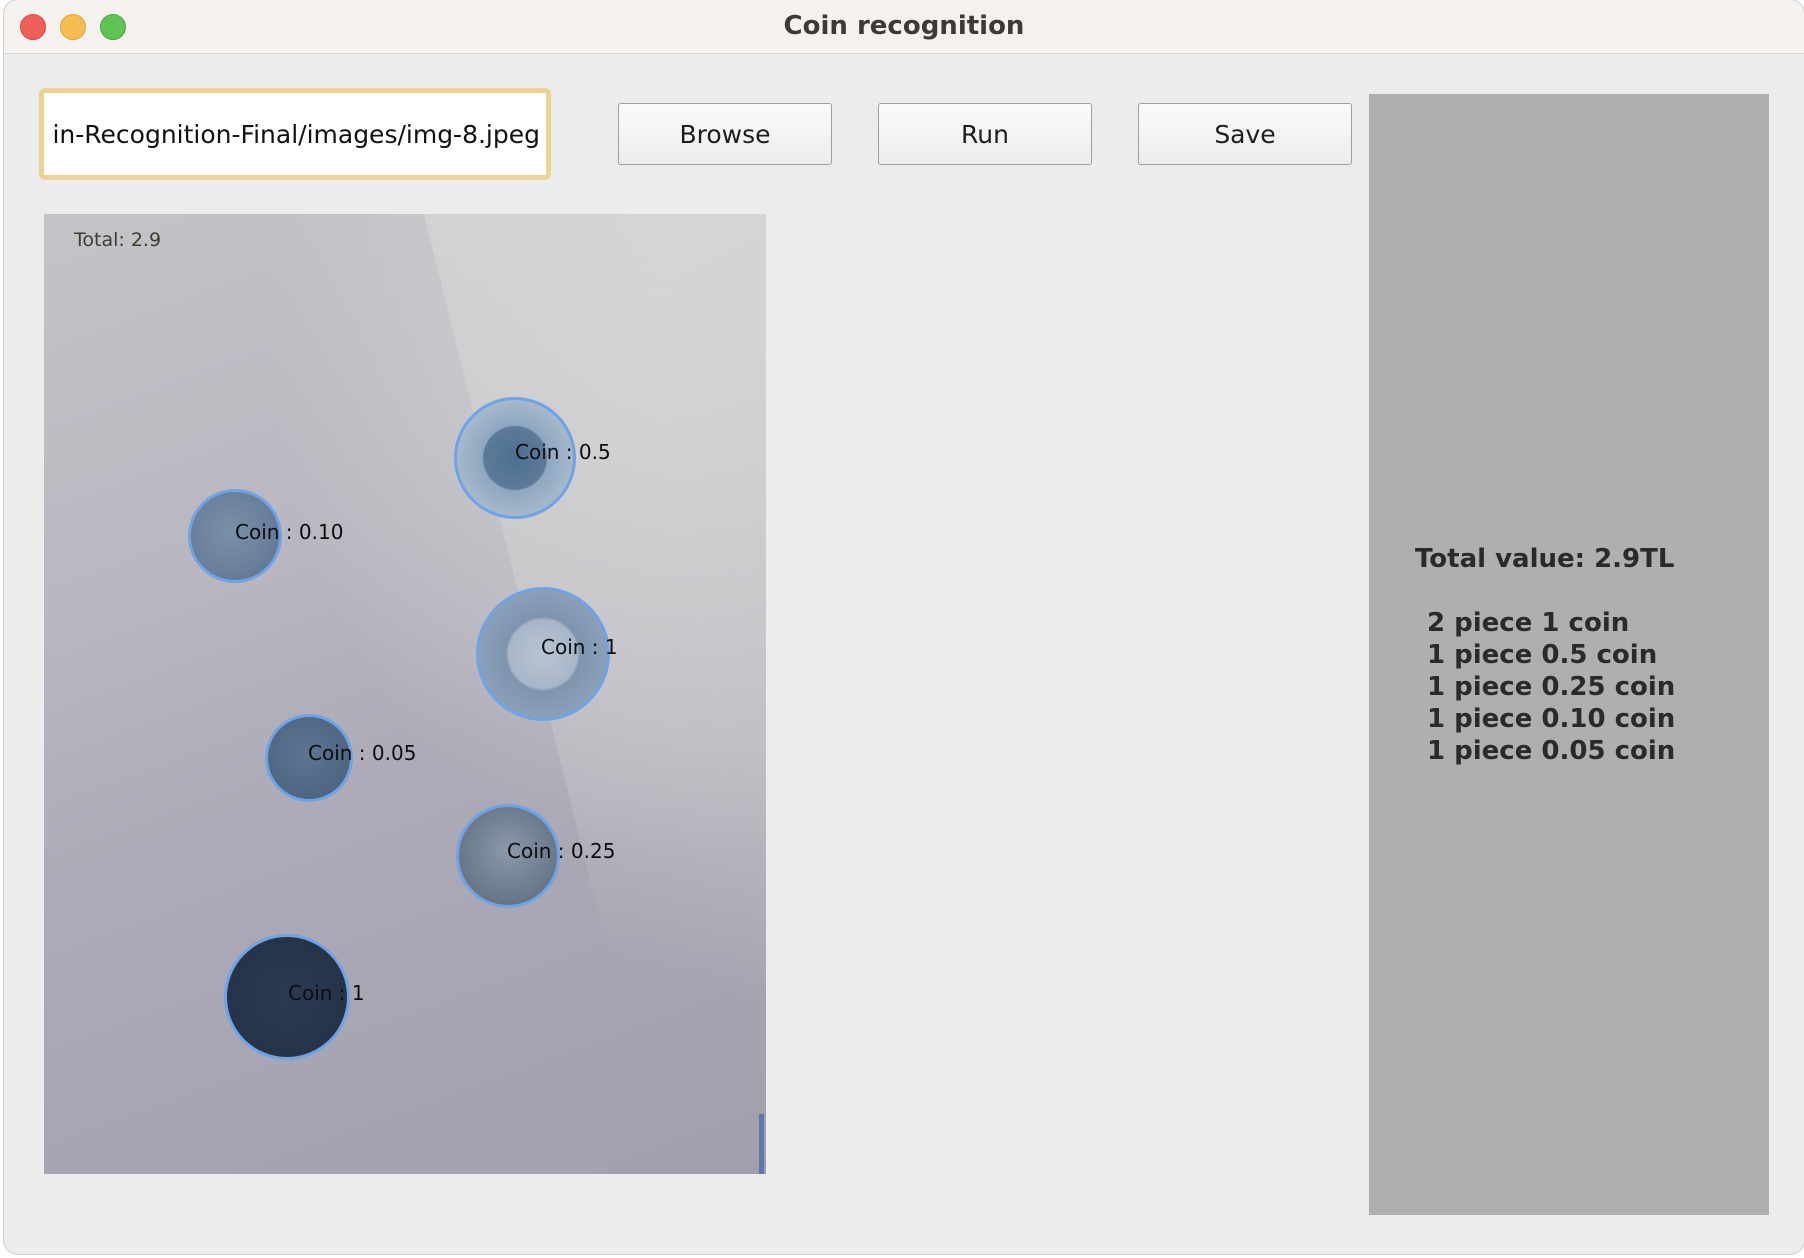  What do you see at coordinates (362, 753) in the screenshot?
I see `coin-label: Coin : 0.05` at bounding box center [362, 753].